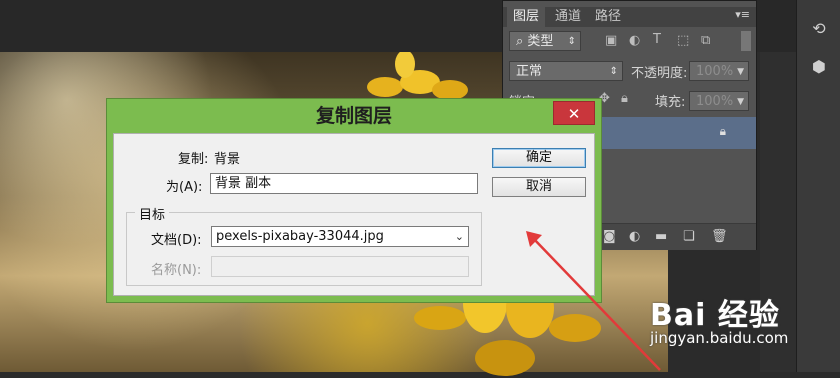 This screenshot has height=378, width=840. I want to click on type-filter-icon: T, so click(657, 39).